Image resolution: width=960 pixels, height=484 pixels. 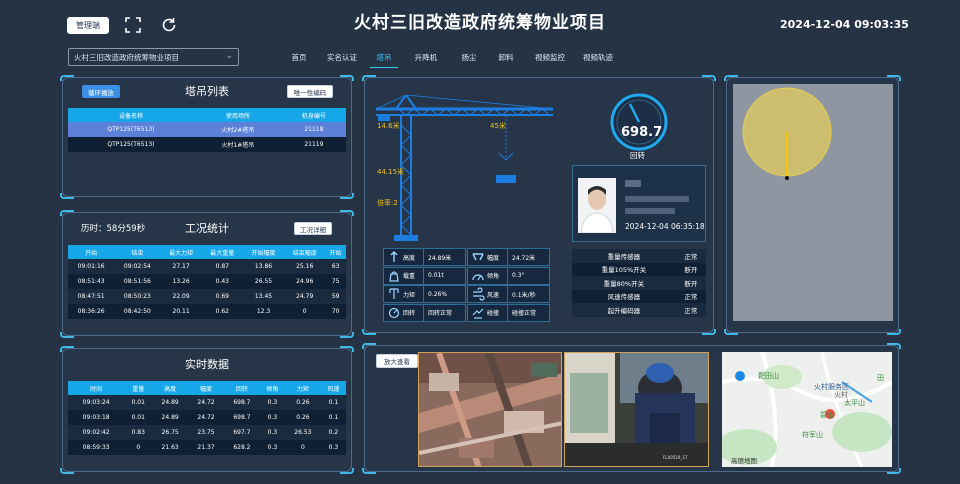 I want to click on table-cell: 0.69, so click(x=222, y=296).